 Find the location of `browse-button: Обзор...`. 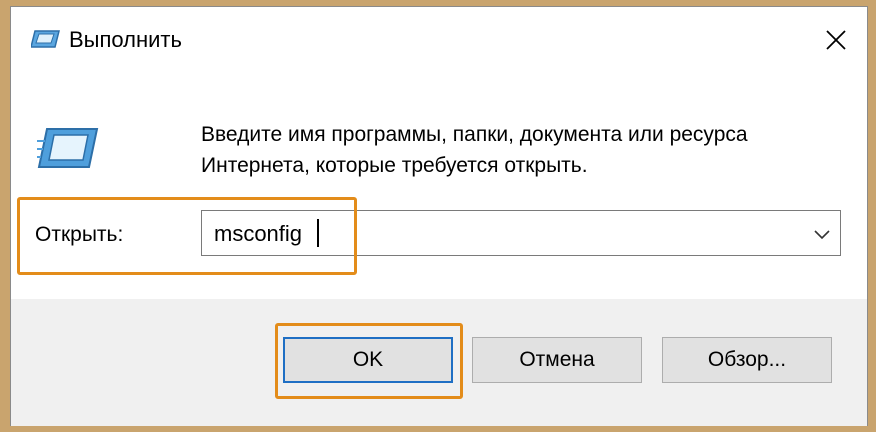

browse-button: Обзор... is located at coordinates (747, 360).